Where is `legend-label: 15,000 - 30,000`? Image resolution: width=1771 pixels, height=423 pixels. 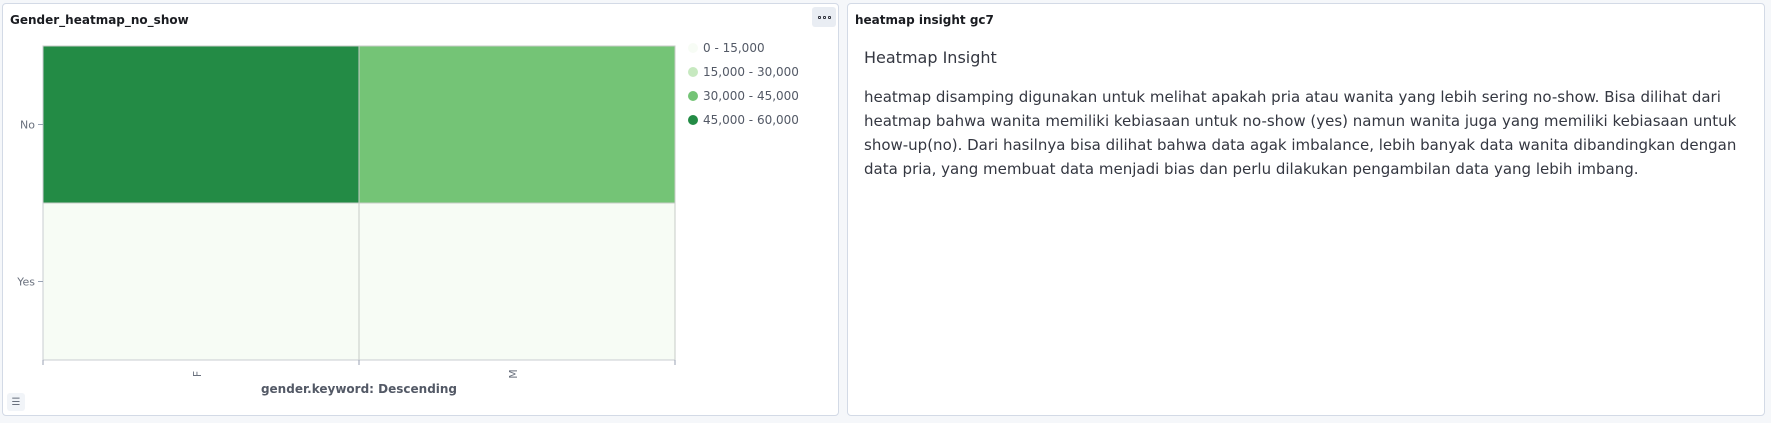
legend-label: 15,000 - 30,000 is located at coordinates (751, 72).